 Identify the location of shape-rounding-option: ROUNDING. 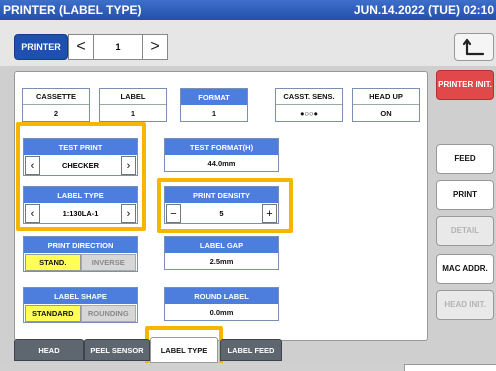
(108, 313).